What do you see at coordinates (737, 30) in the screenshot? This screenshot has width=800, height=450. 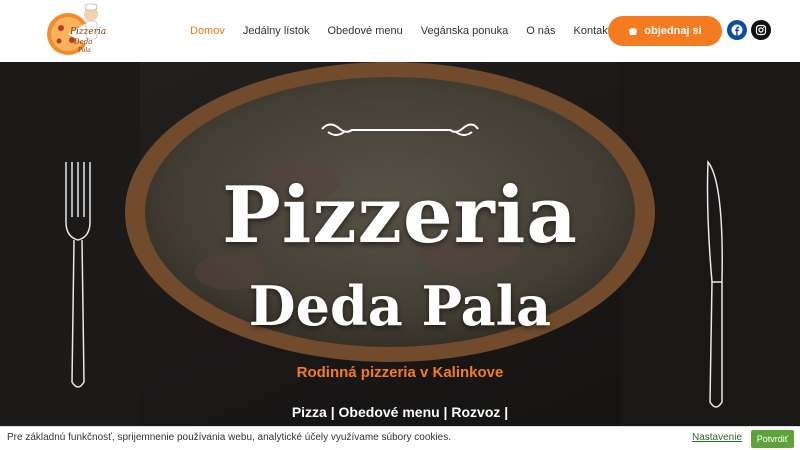 I see `facebook-icon` at bounding box center [737, 30].